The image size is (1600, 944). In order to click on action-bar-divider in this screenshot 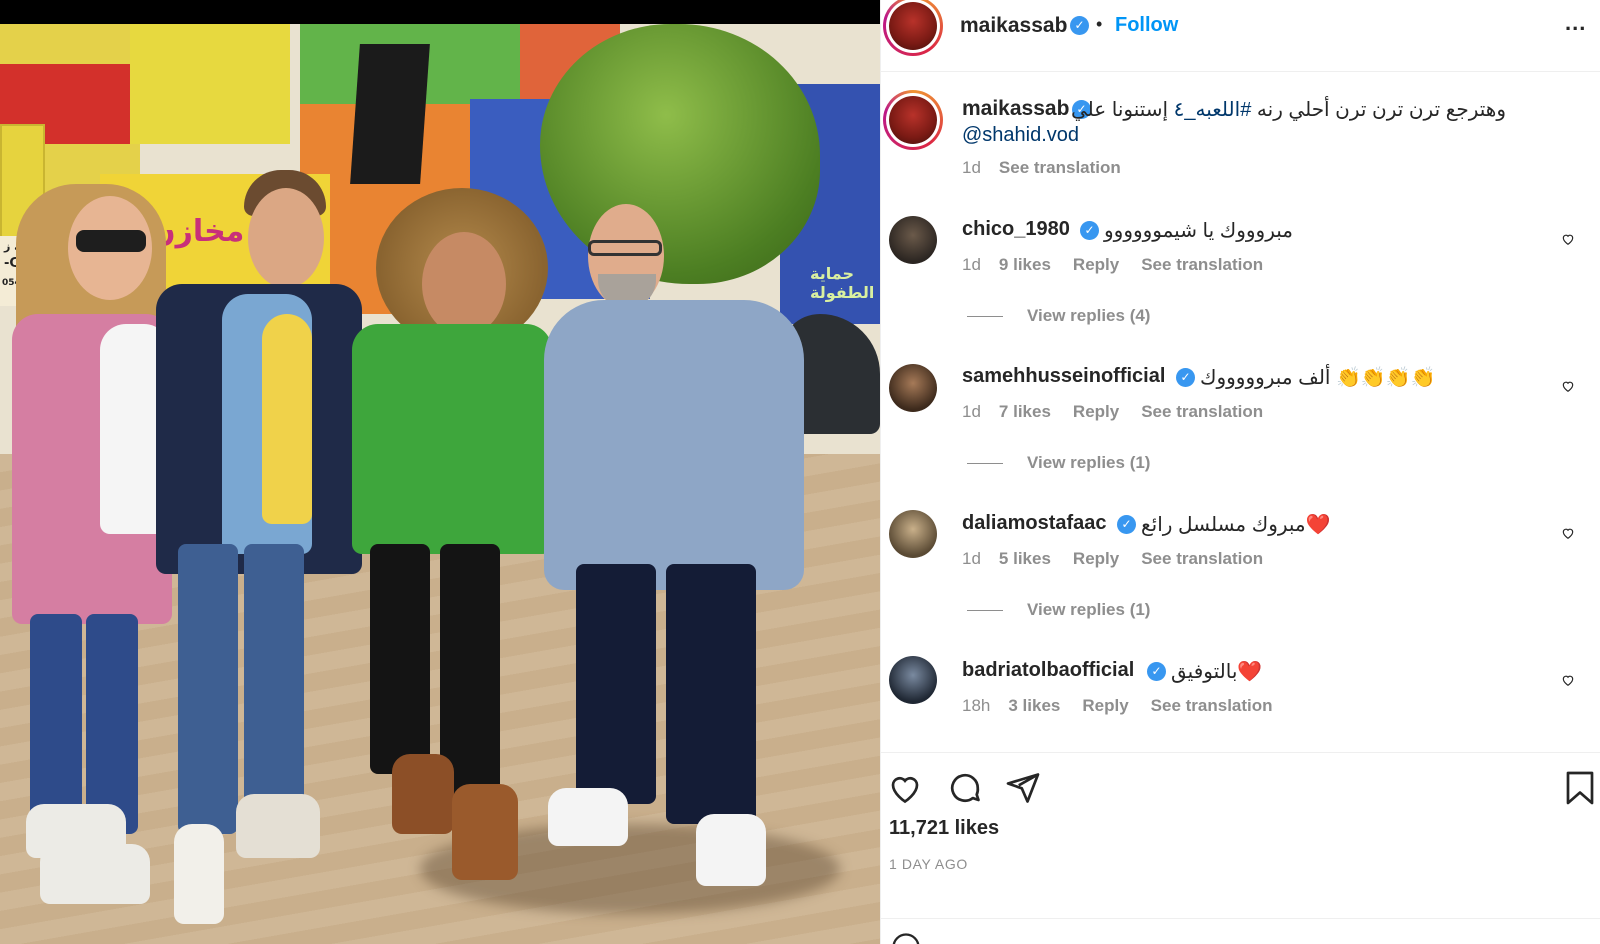, I will do `click(1240, 752)`.